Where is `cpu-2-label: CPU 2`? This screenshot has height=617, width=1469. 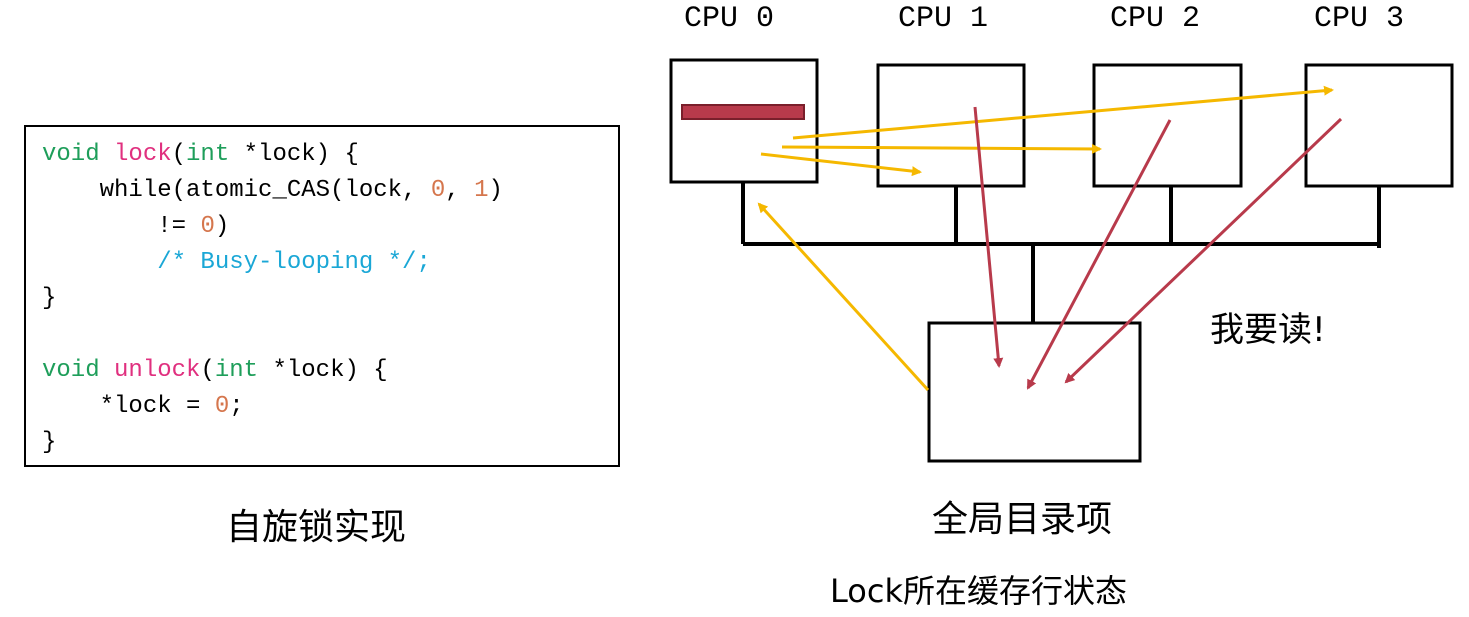
cpu-2-label: CPU 2 is located at coordinates (1155, 19).